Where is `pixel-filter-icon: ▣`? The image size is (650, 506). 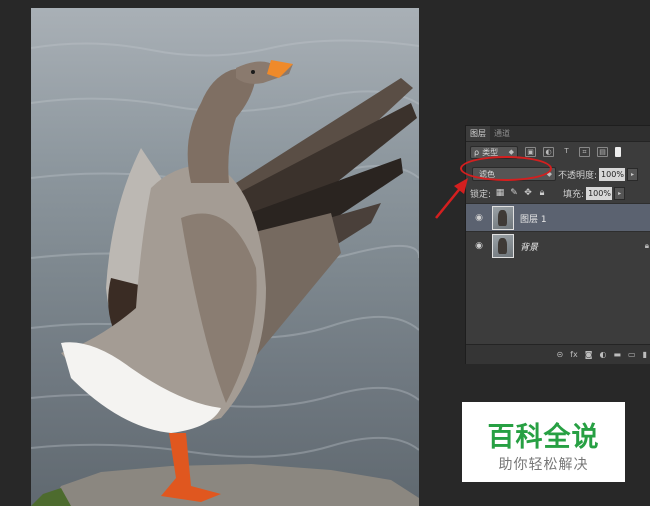 pixel-filter-icon: ▣ is located at coordinates (530, 152).